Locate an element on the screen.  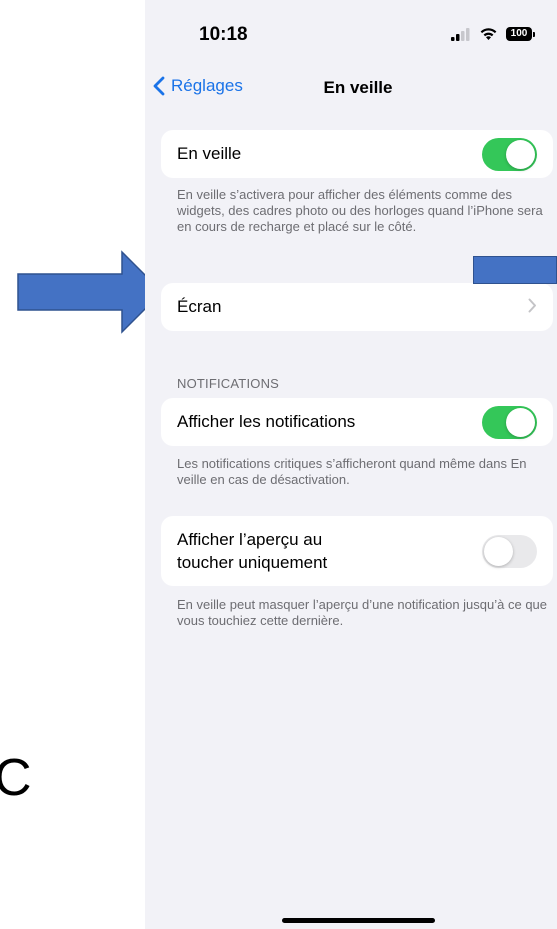
home-indicator is located at coordinates (358, 920).